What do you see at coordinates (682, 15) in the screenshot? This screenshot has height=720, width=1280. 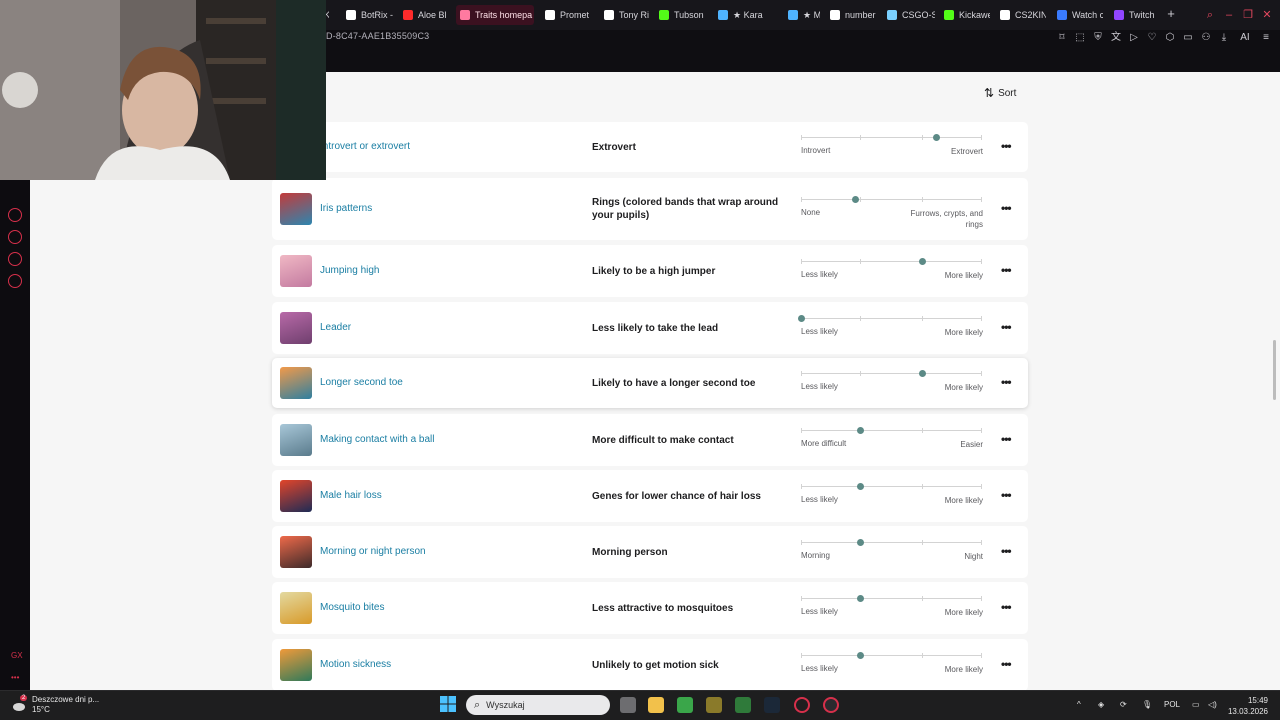 I see `browser-tab: Tubson` at bounding box center [682, 15].